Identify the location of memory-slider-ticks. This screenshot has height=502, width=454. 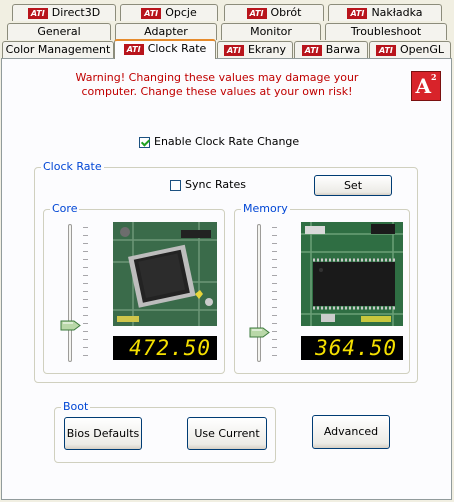
(274, 293).